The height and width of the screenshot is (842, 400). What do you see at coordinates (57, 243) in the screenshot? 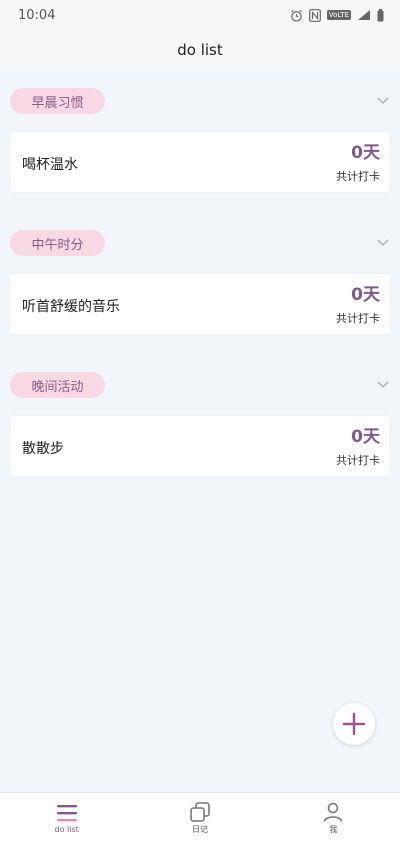
I see `section-tag-noon: 中午时分` at bounding box center [57, 243].